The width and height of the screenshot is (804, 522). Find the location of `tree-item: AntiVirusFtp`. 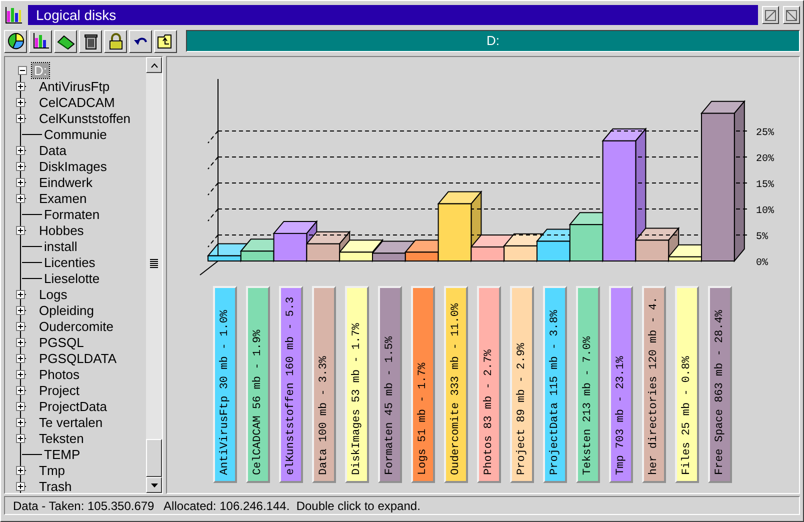

tree-item: AntiVirusFtp is located at coordinates (74, 86).